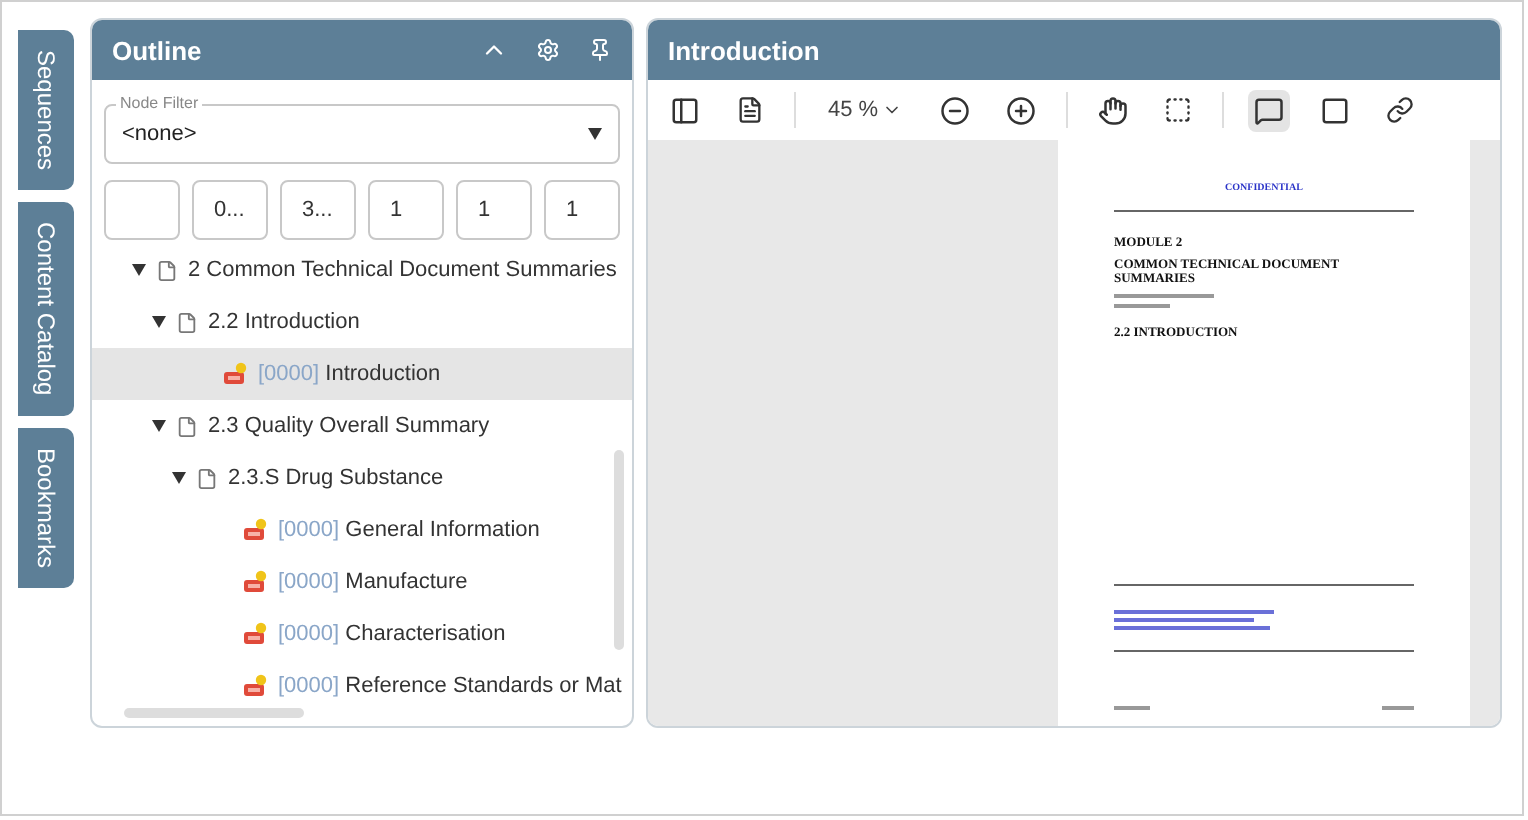 The height and width of the screenshot is (820, 1528). What do you see at coordinates (362, 530) in the screenshot?
I see `tree-item: [0000] General Information` at bounding box center [362, 530].